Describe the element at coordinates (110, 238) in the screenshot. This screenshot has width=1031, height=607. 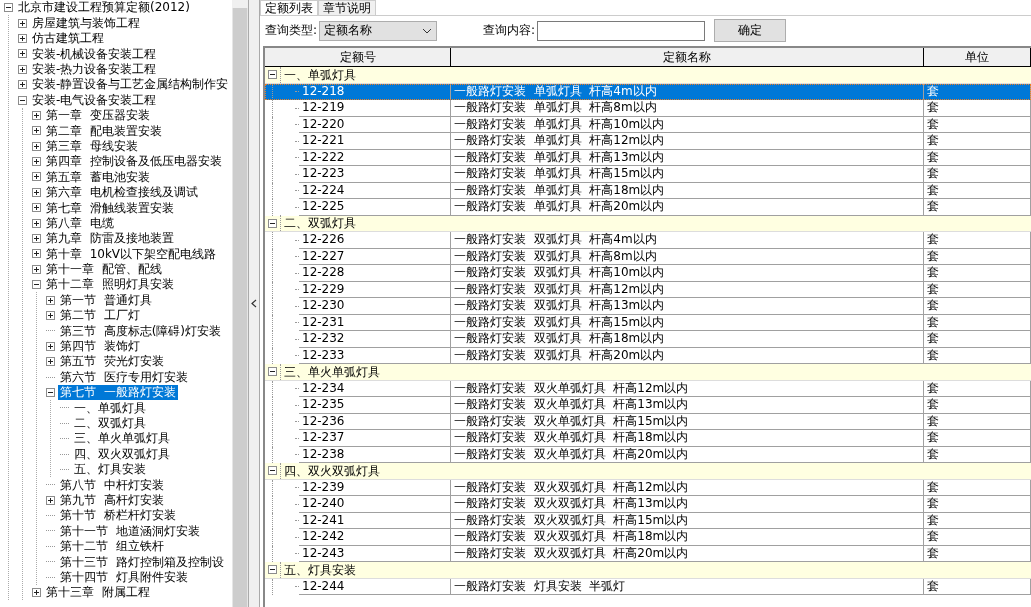
I see `tree-item: 第九章 防雷及接地装置` at that location.